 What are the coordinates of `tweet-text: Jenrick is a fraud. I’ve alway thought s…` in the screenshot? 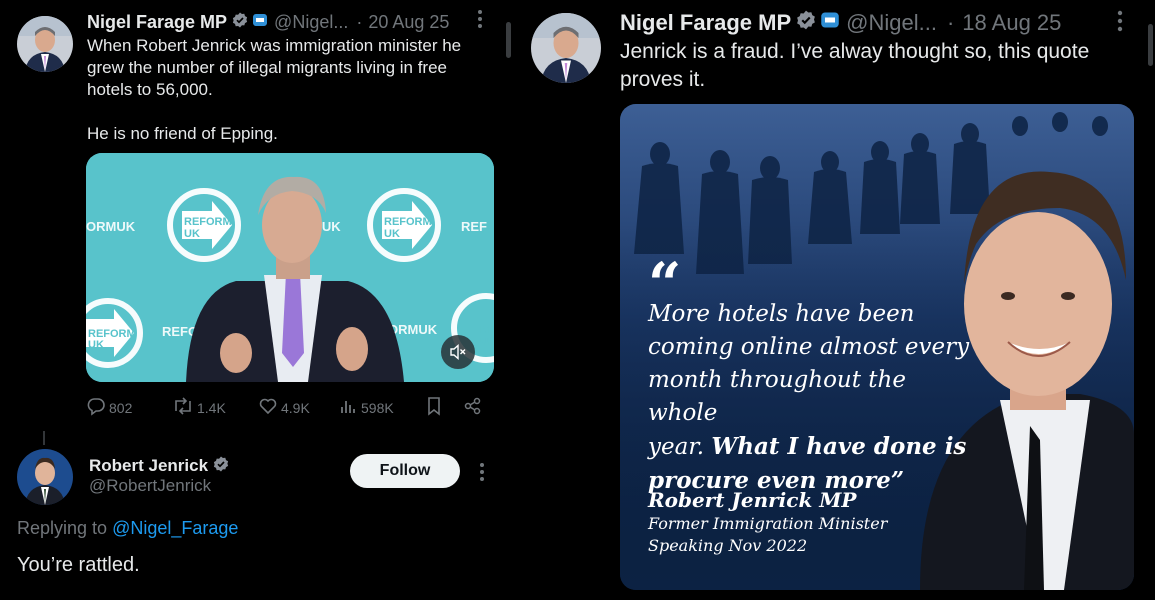 It's located at (854, 66).